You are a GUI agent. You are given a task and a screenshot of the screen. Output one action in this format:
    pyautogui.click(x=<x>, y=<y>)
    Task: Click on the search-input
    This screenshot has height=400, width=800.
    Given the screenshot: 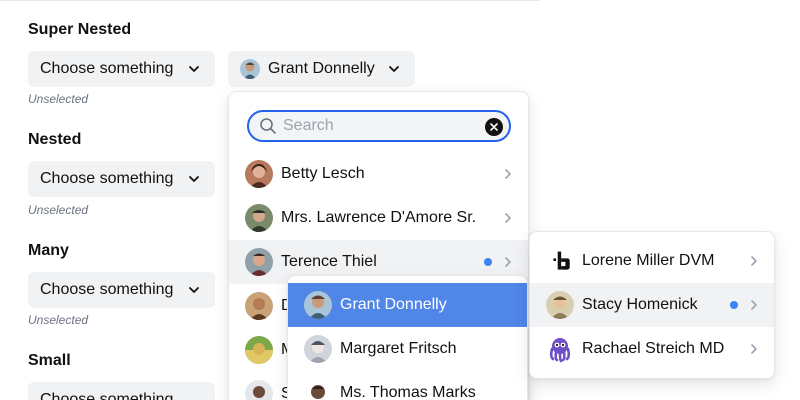 What is the action you would take?
    pyautogui.click(x=383, y=126)
    